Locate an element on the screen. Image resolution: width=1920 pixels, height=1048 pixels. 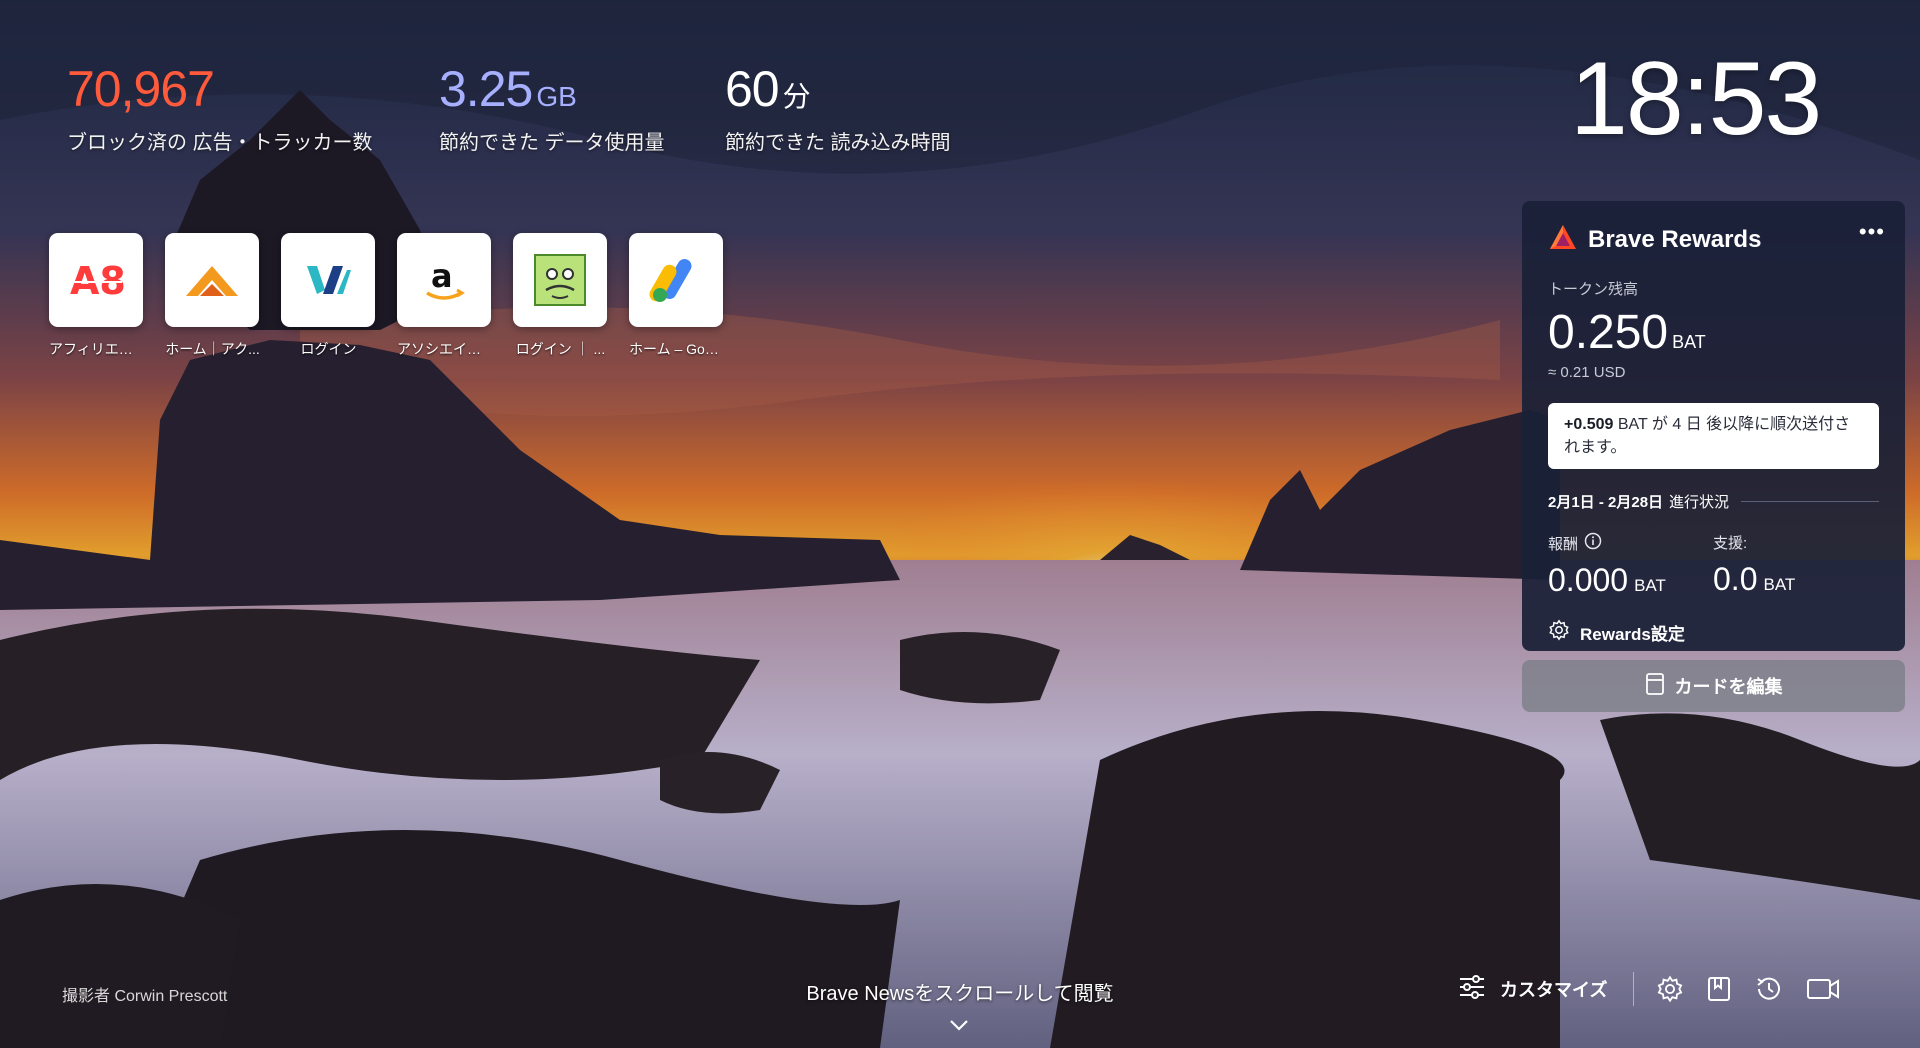
rewards-summary: 報酬 0.000 BAT 支援: 0.0 BAT is located at coordinates (1713, 565).